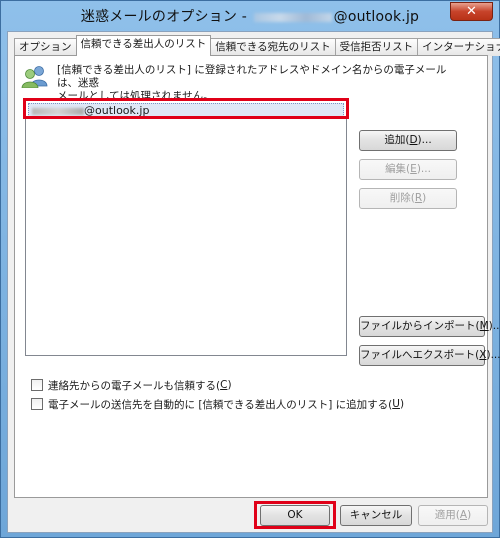 This screenshot has height=538, width=500. What do you see at coordinates (58, 111) in the screenshot?
I see `redacted-email-name` at bounding box center [58, 111].